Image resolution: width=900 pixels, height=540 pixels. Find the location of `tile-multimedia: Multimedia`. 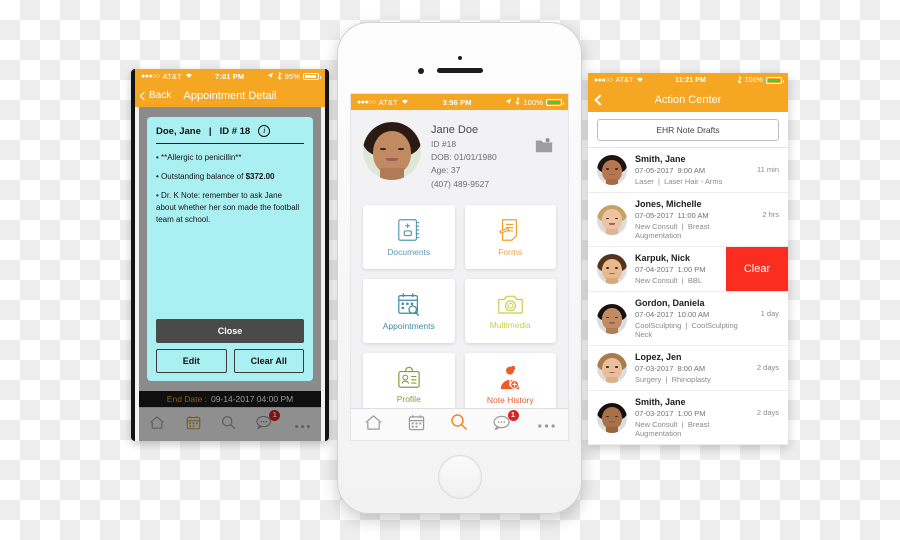

tile-multimedia: Multimedia is located at coordinates (510, 310).